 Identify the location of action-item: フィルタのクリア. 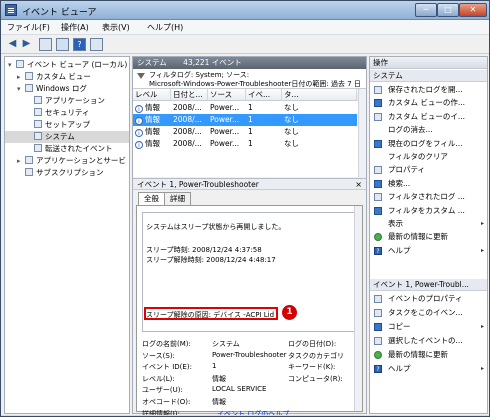
(428, 156).